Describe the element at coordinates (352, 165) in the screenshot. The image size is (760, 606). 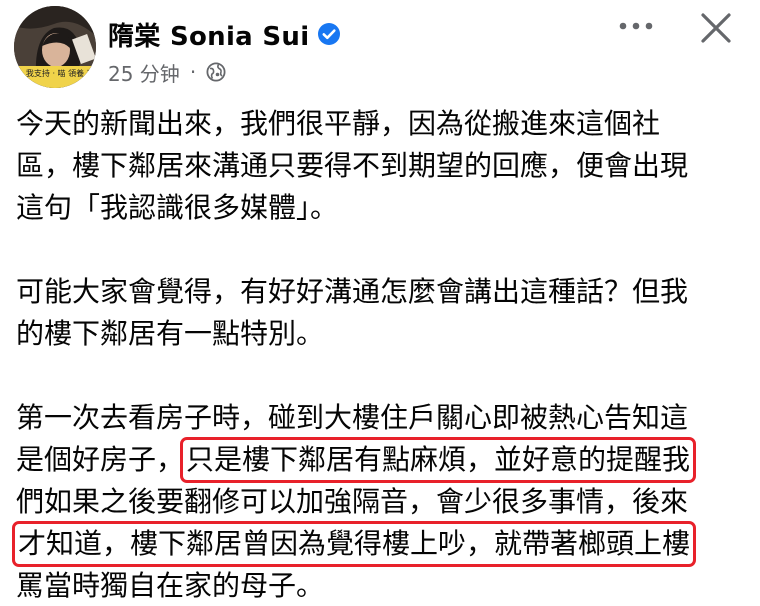
I see `text-segment: 區，樓下鄰居來溝通只要得不到期望的回應，便會出現` at that location.